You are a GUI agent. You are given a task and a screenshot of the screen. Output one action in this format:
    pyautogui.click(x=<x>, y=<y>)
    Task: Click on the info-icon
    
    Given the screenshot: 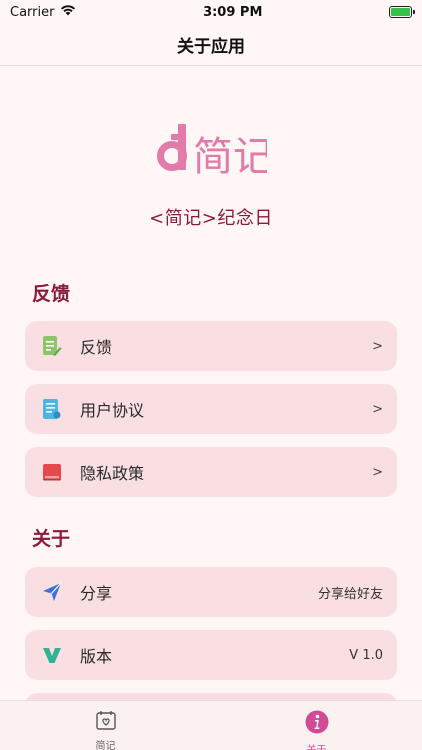 What is the action you would take?
    pyautogui.click(x=317, y=724)
    